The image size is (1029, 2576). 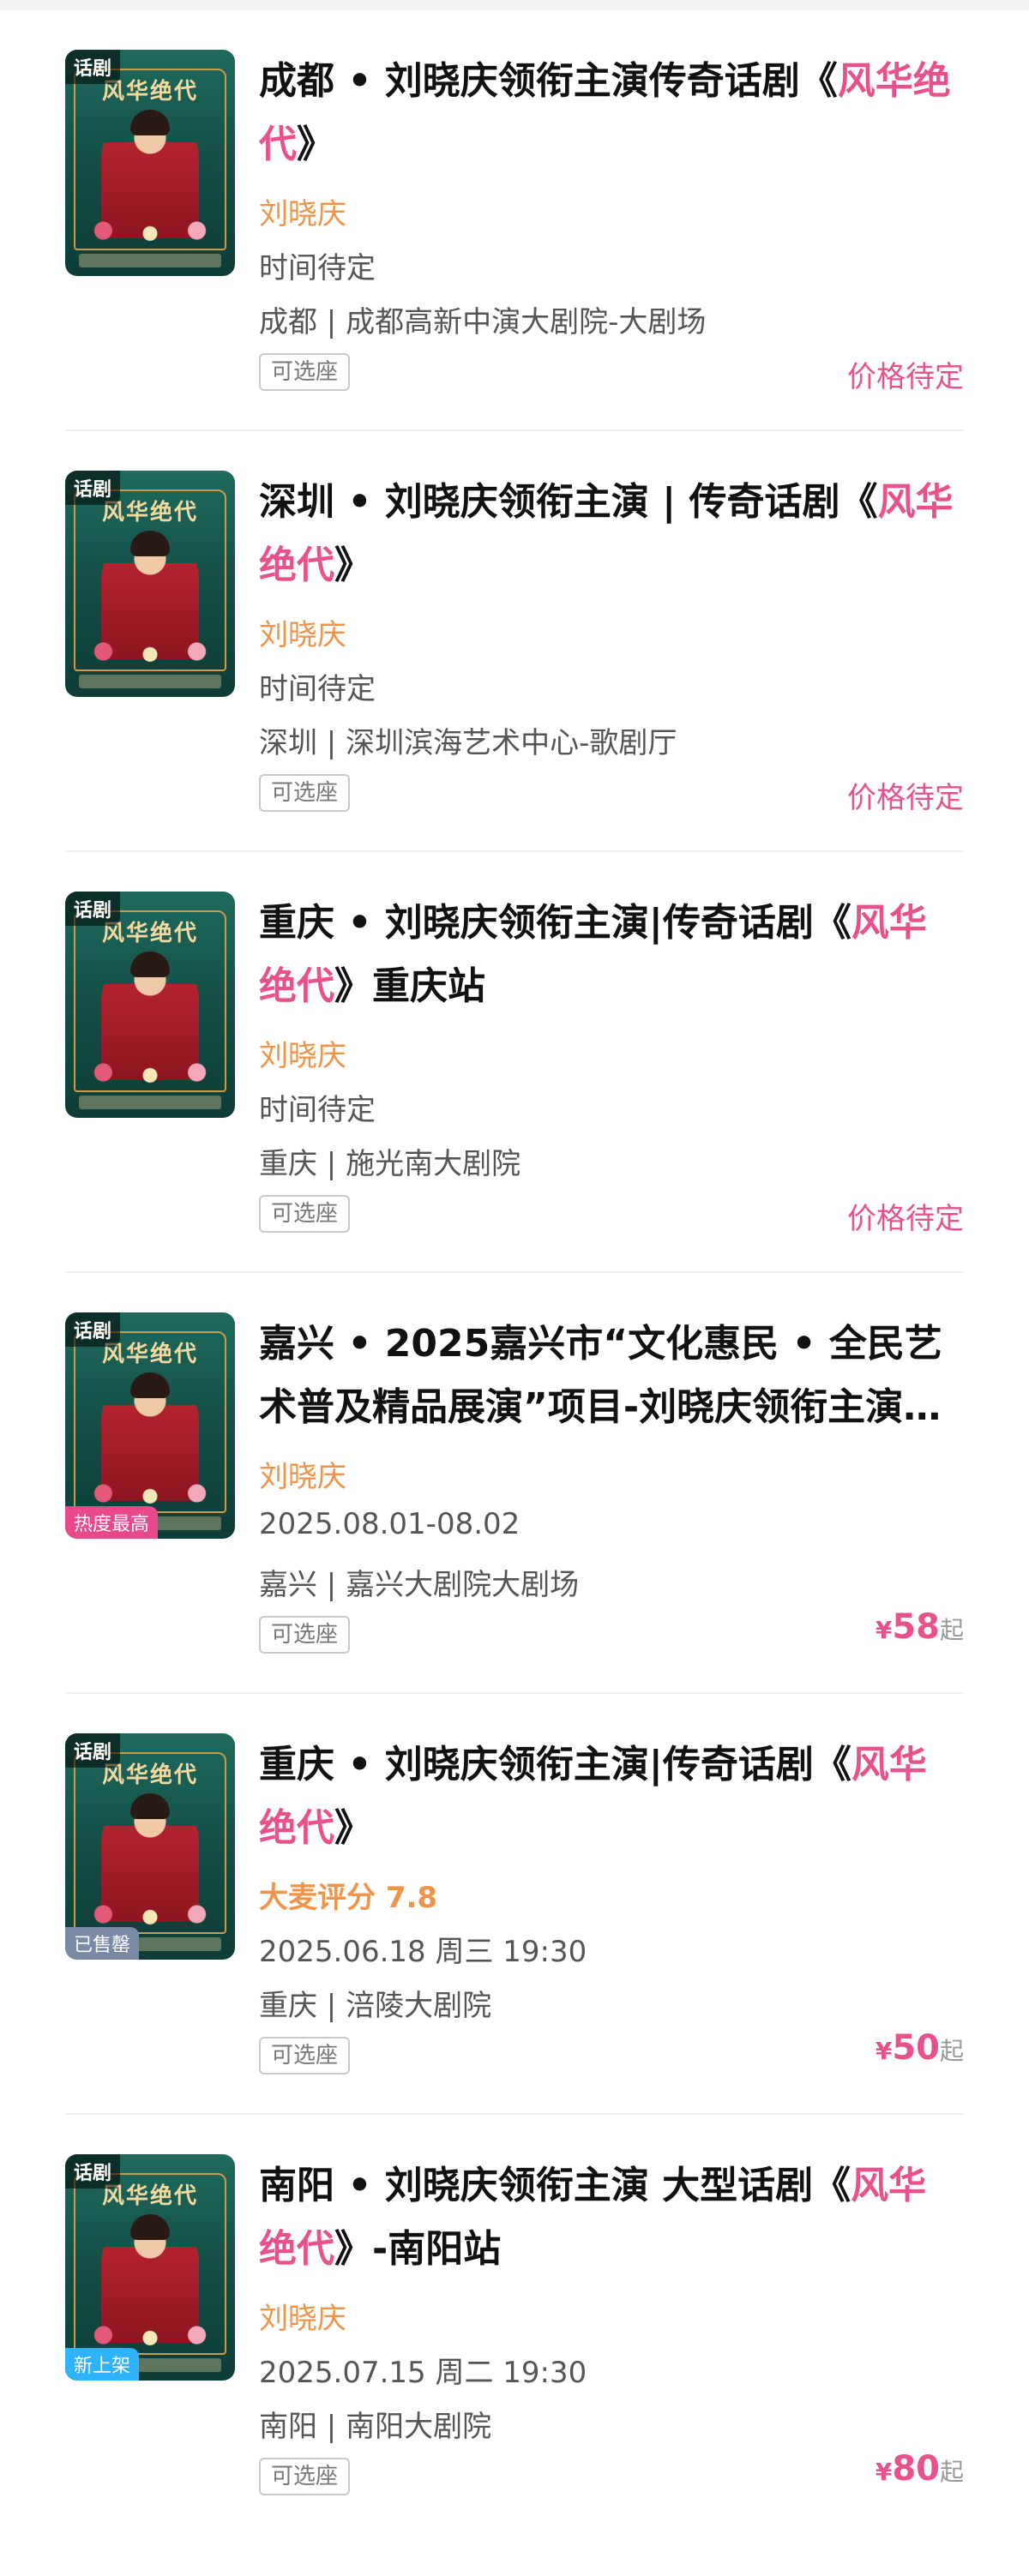 I want to click on title-suffix: 》-南阳站, so click(x=418, y=2249).